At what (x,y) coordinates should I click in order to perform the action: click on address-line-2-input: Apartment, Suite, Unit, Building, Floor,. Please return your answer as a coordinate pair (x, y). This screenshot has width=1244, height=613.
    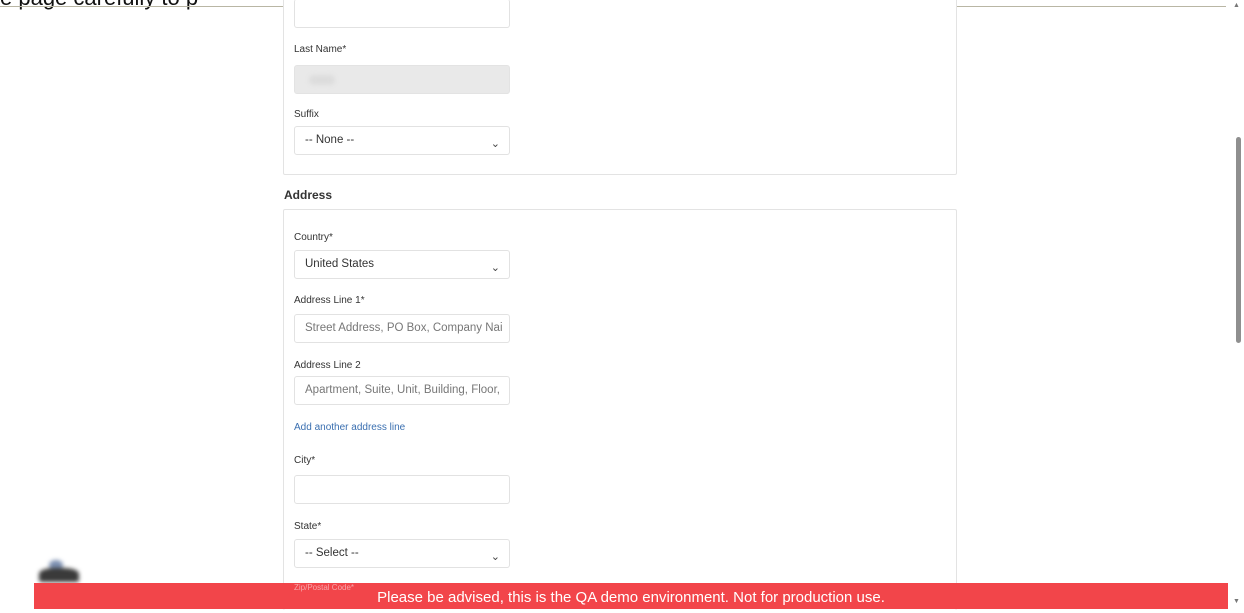
    Looking at the image, I should click on (402, 390).